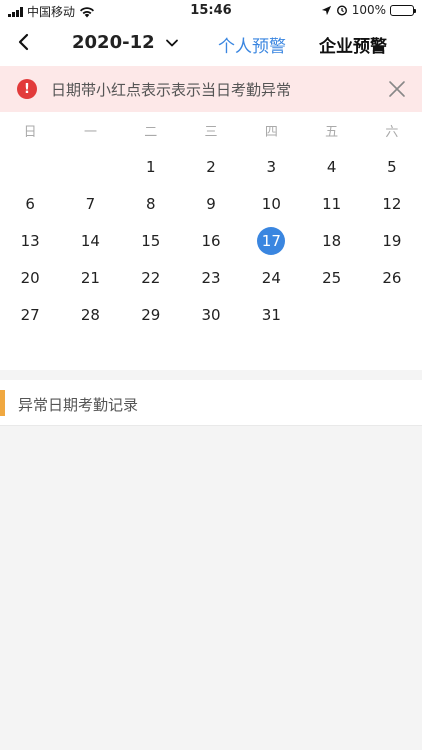 This screenshot has width=422, height=750. I want to click on calendar-day: 23, so click(211, 277).